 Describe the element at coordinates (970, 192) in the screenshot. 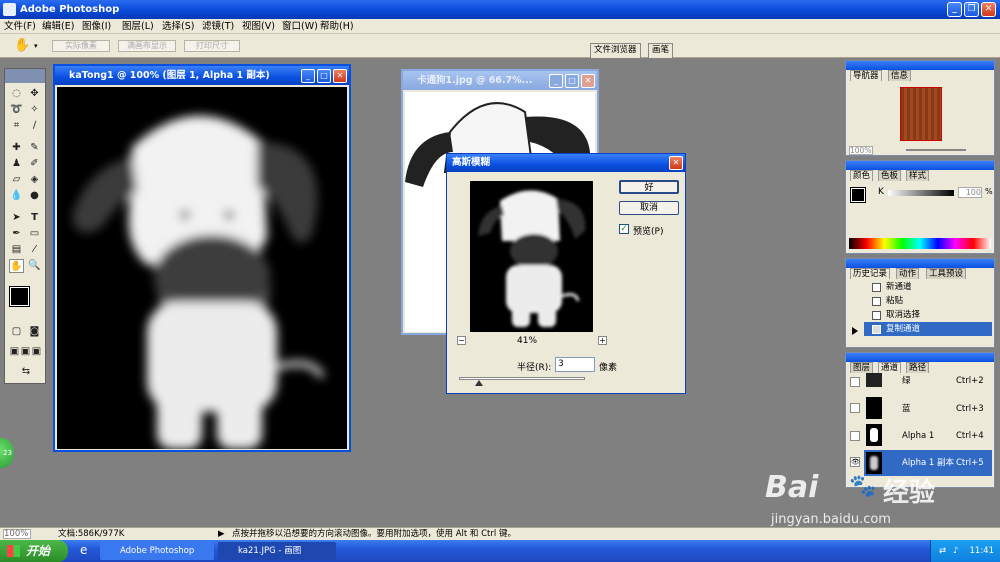

I see `color-k-value: 100` at that location.